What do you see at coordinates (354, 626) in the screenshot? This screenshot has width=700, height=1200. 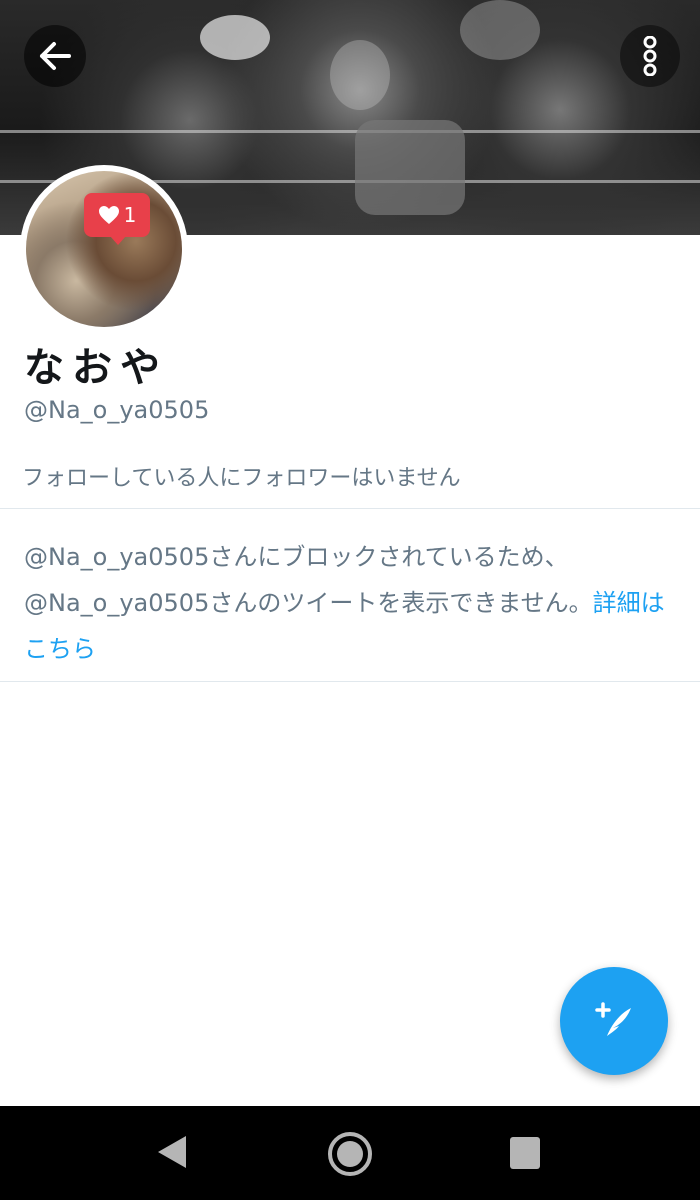 I see `blocked-message-line2: @Na_o_ya0505さんのツイートを表示できません。詳細はこちら` at bounding box center [354, 626].